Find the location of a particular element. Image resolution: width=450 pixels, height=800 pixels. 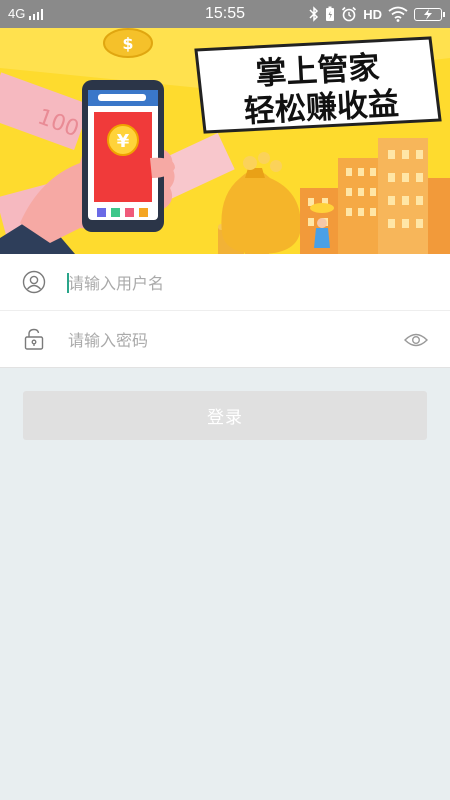

user-icon is located at coordinates (34, 282).